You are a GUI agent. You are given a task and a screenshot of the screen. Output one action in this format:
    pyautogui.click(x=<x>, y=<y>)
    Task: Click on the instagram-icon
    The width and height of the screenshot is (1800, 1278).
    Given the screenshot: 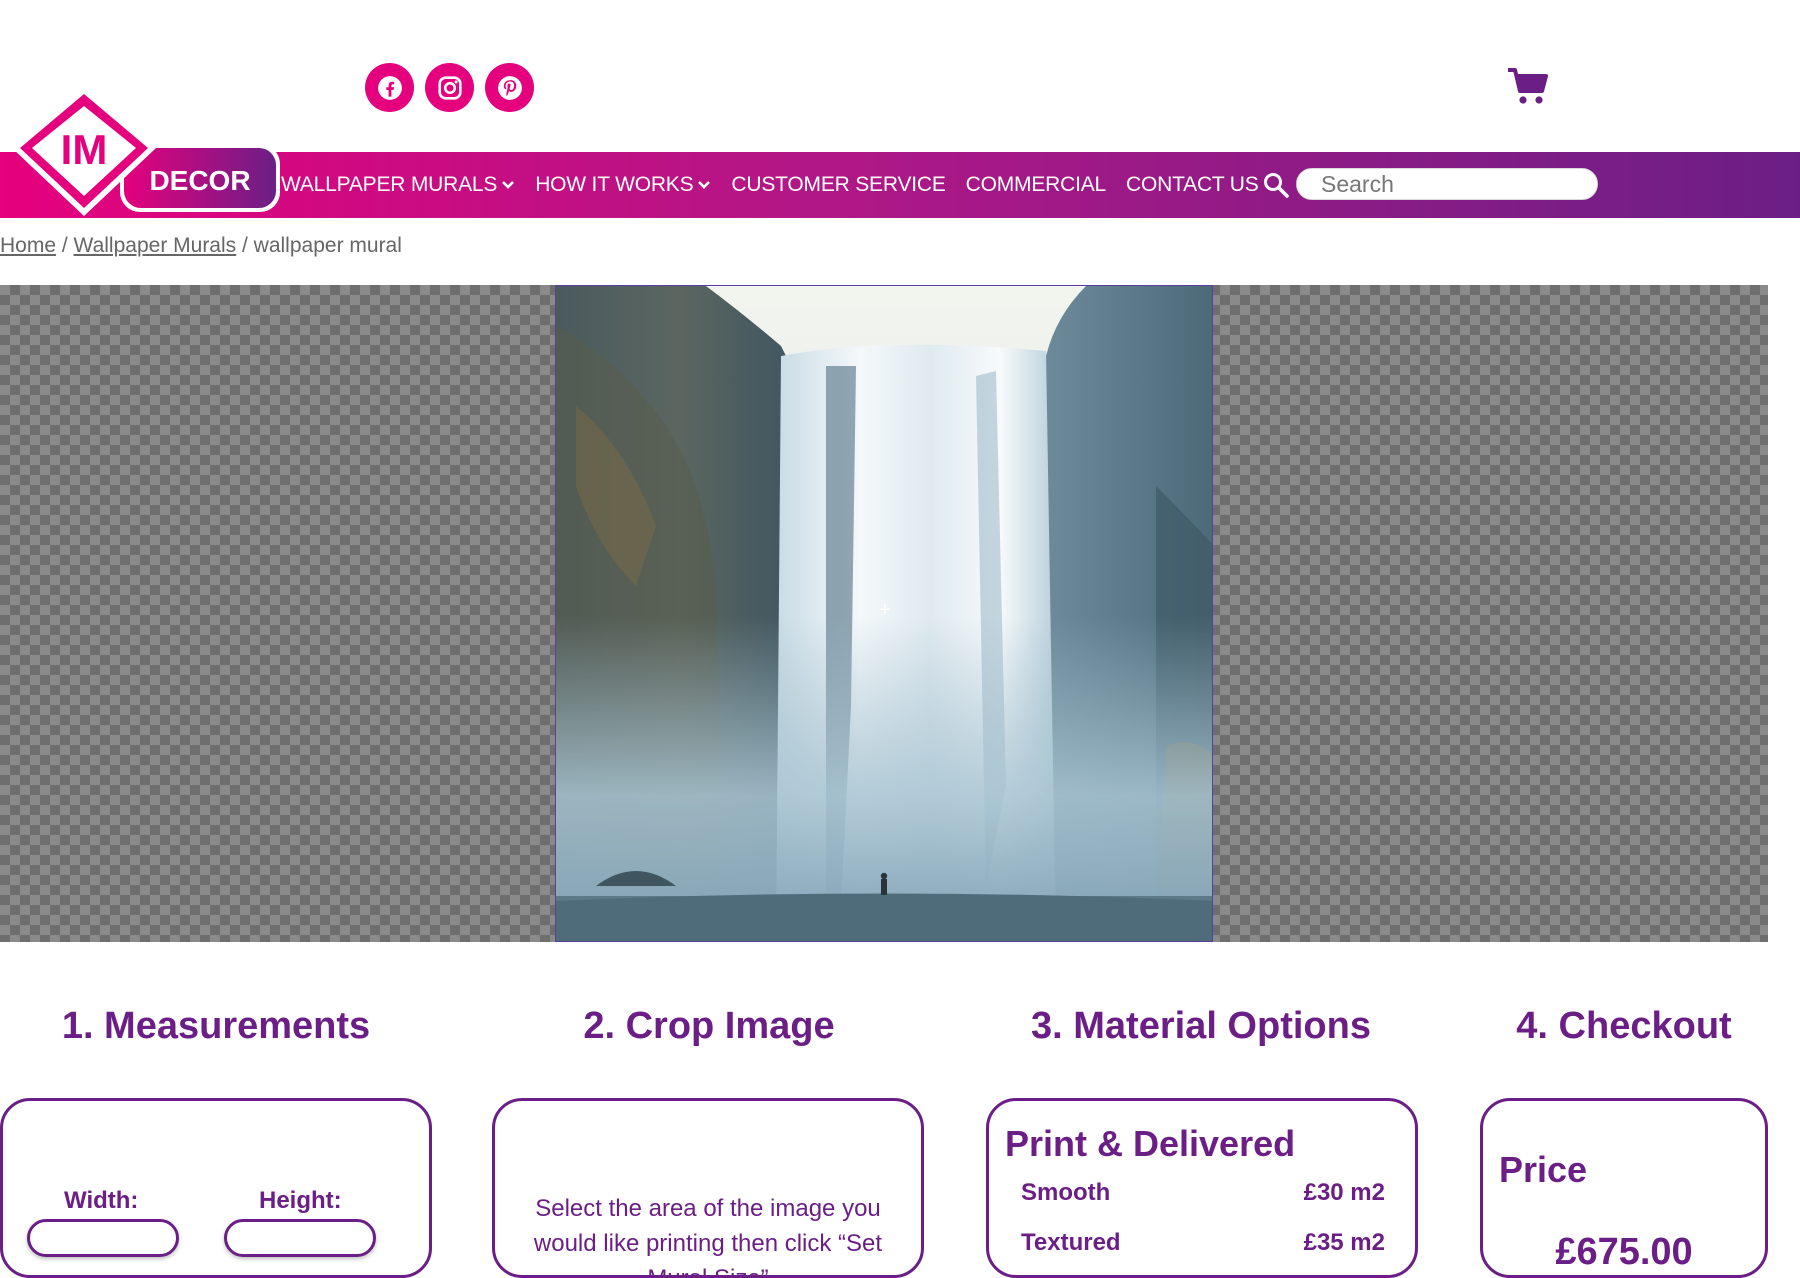 What is the action you would take?
    pyautogui.click(x=449, y=87)
    